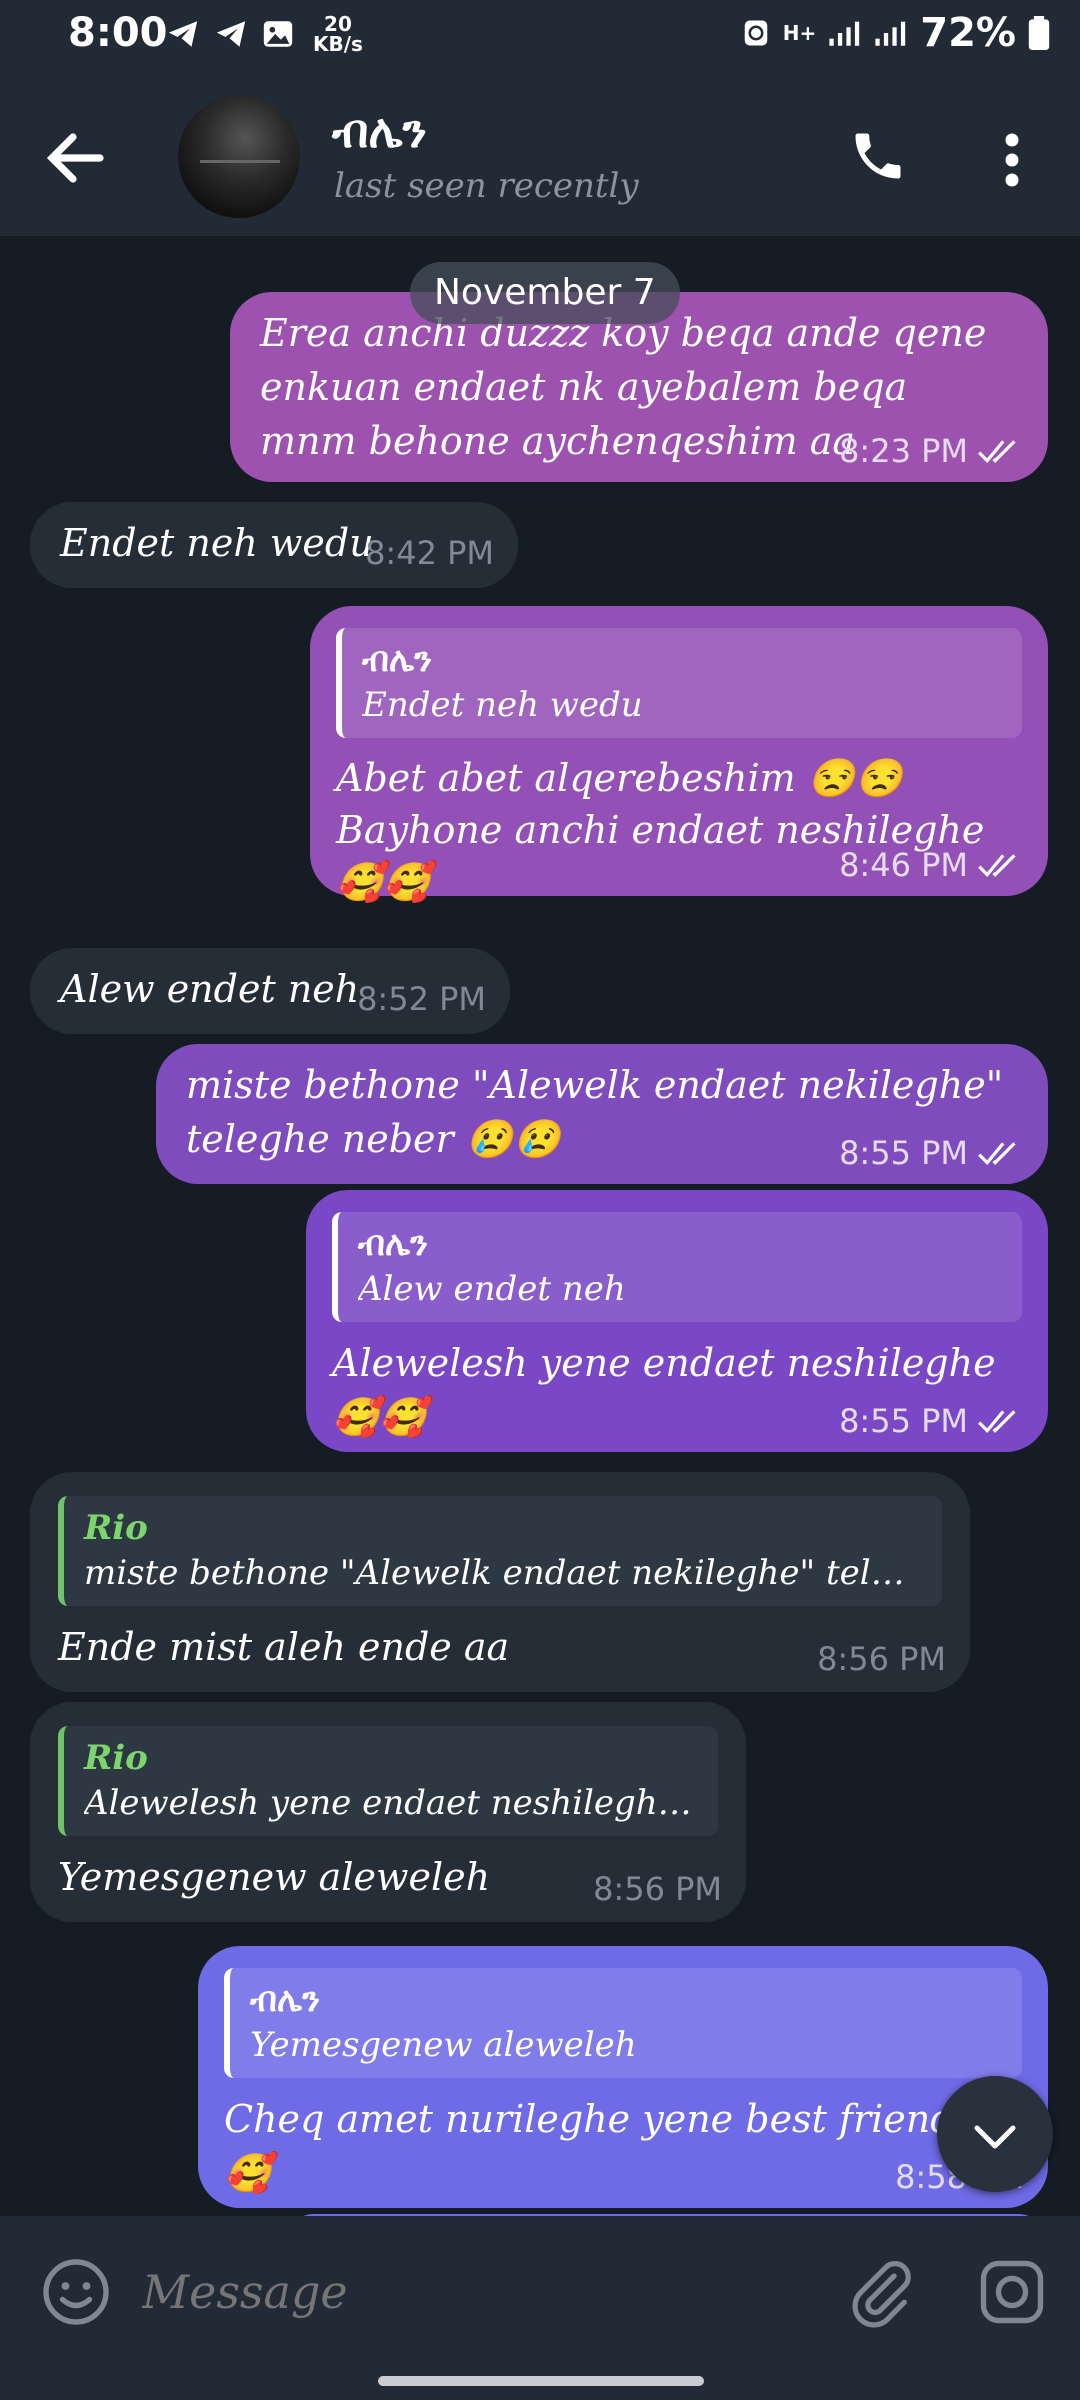  Describe the element at coordinates (486, 186) in the screenshot. I see `contact-status: last seen recently` at that location.